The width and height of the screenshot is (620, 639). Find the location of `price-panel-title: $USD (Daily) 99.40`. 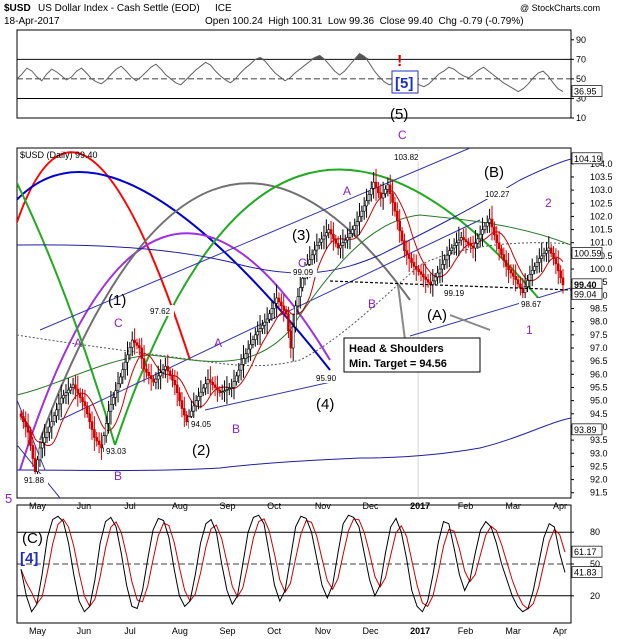

price-panel-title: $USD (Daily) 99.40 is located at coordinates (59, 155).